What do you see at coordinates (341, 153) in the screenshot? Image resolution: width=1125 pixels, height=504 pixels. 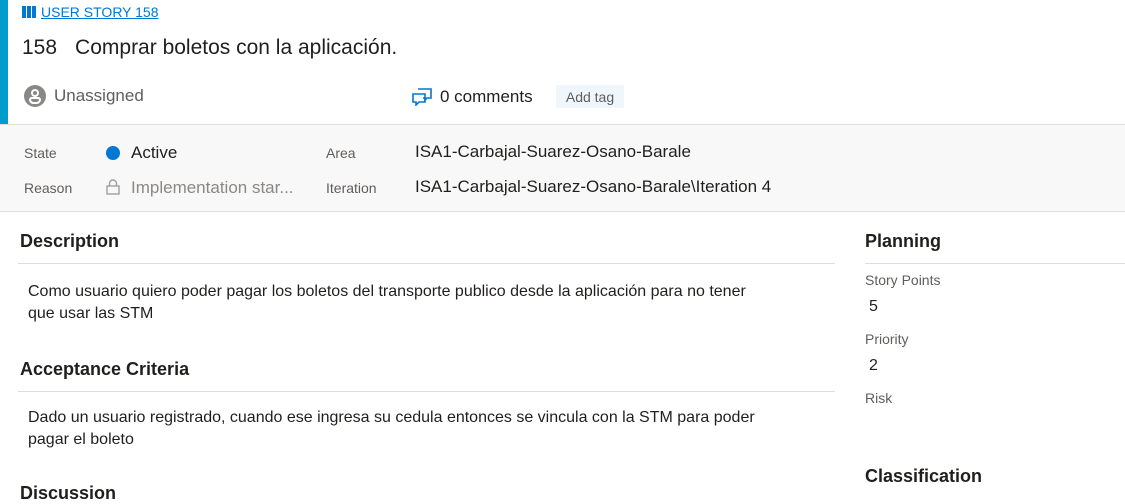 I see `area-label: Area` at bounding box center [341, 153].